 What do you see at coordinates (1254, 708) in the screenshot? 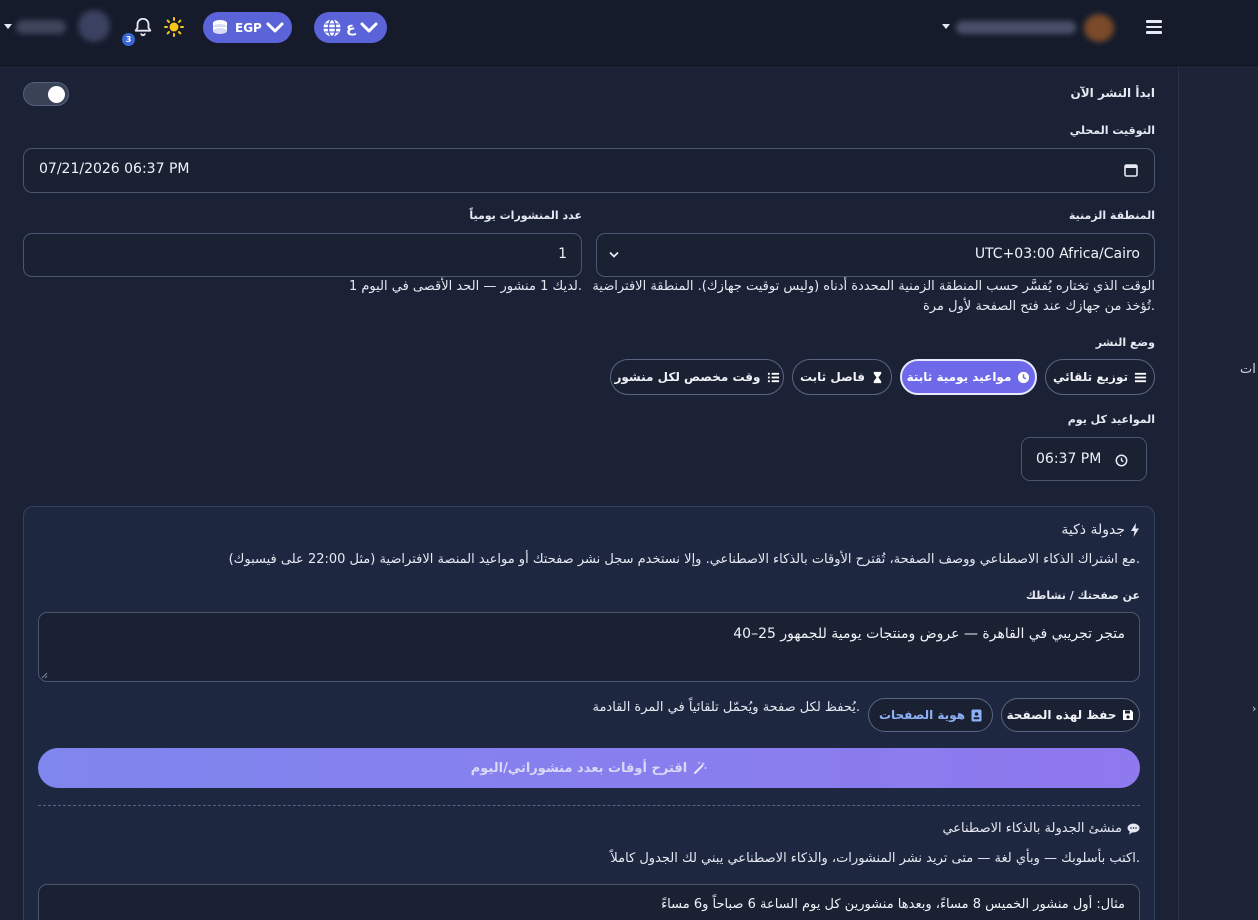
I see `side-panel-marker: ›` at bounding box center [1254, 708].